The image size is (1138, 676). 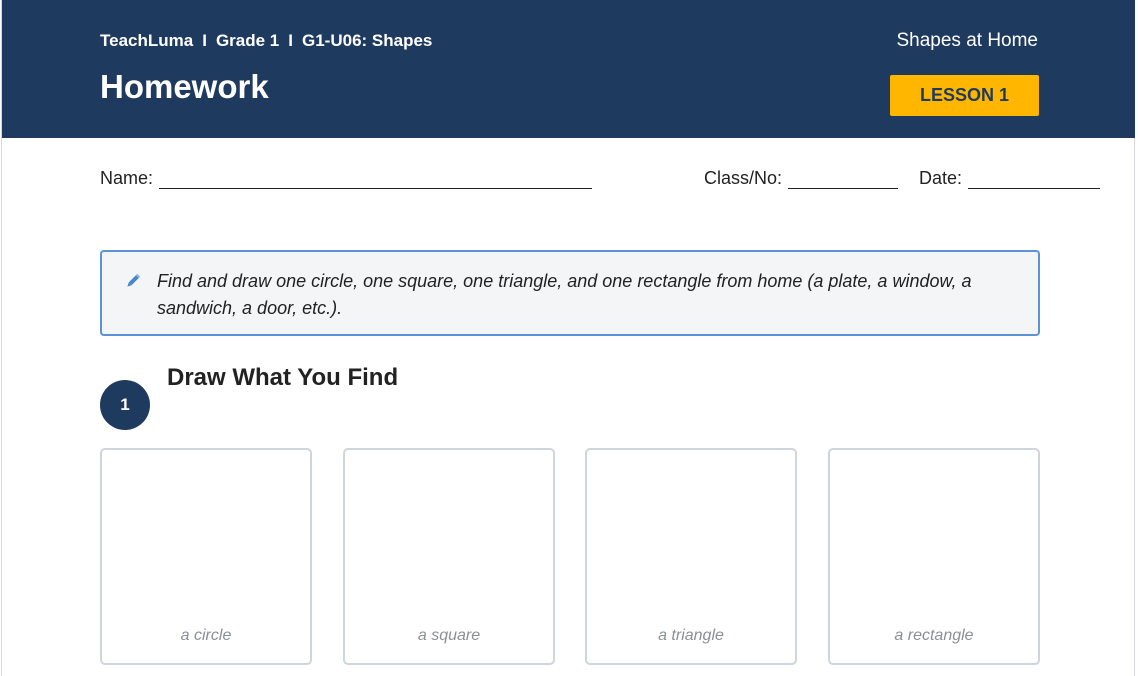 I want to click on box-label: a square, so click(x=449, y=635).